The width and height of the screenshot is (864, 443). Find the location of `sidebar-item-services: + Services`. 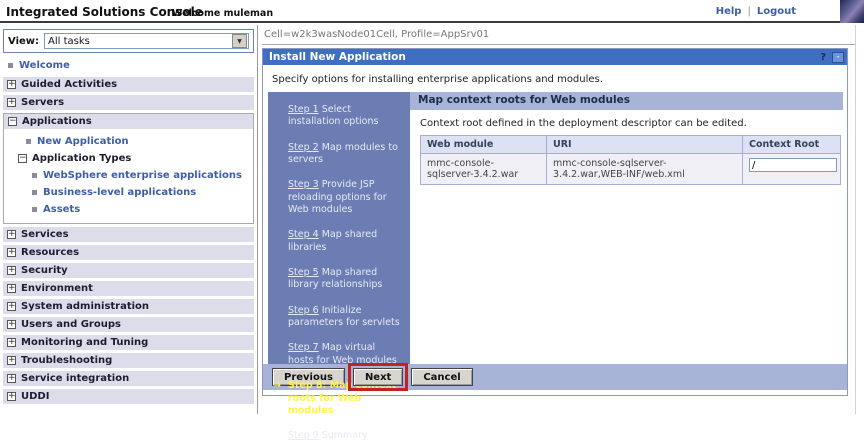

sidebar-item-services: + Services is located at coordinates (128, 234).